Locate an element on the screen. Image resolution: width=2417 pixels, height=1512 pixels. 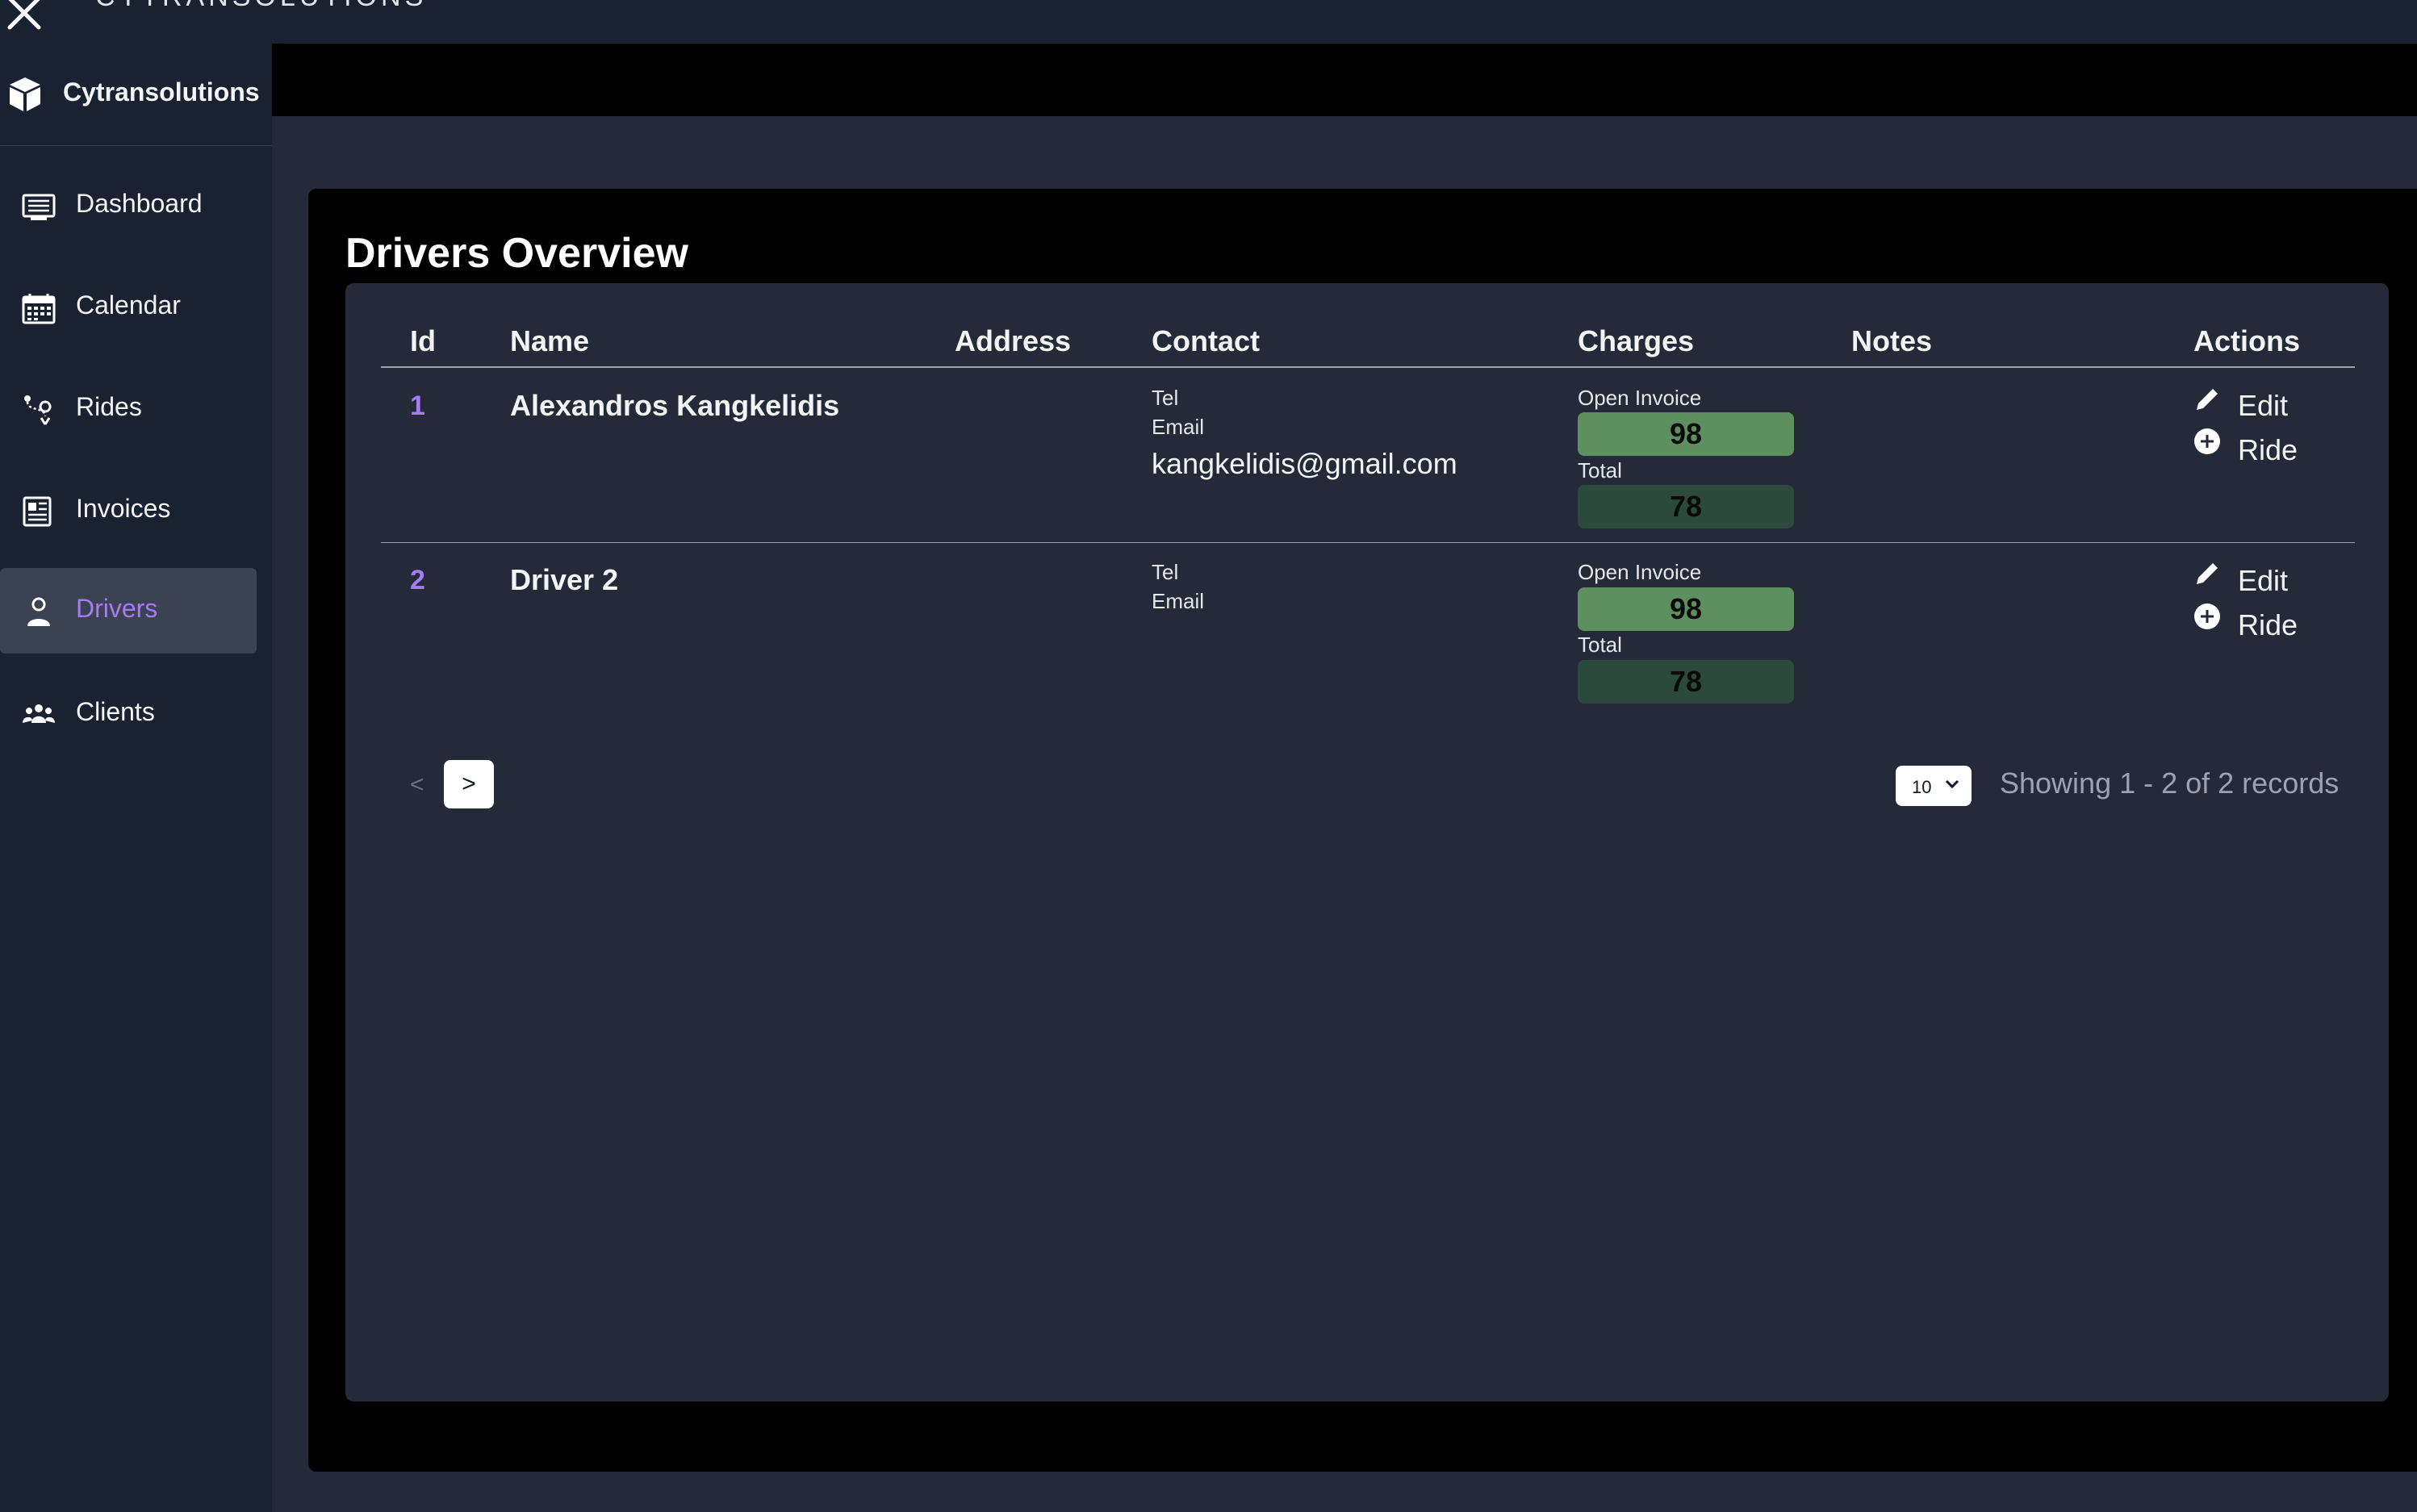
driver-id: 1 is located at coordinates (418, 406).